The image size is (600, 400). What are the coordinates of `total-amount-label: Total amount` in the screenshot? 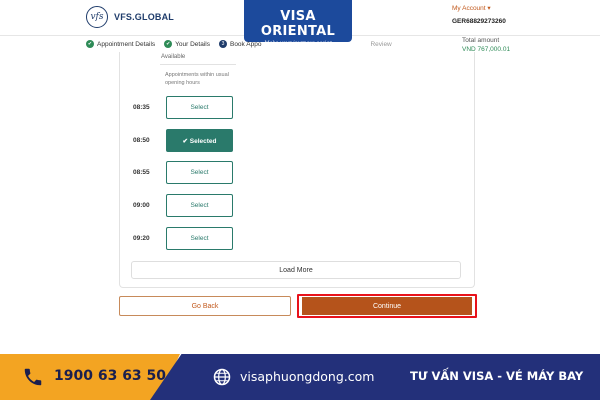 It's located at (481, 40).